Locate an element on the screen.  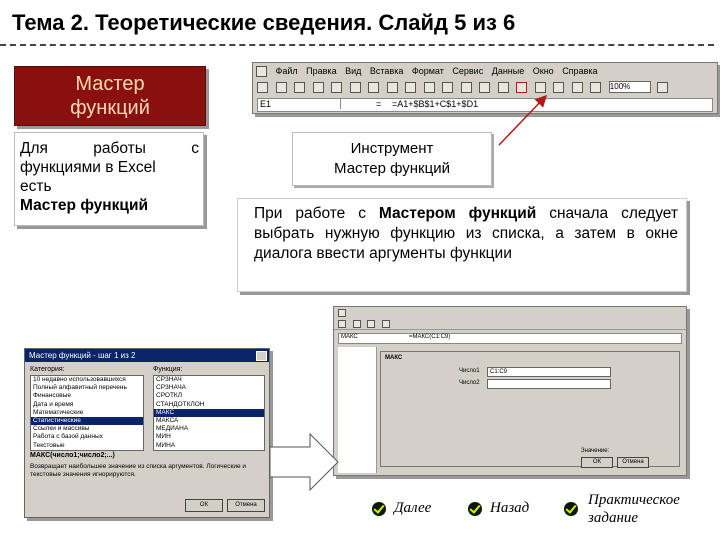
args-cancel-button: Отмена is located at coordinates (633, 462).